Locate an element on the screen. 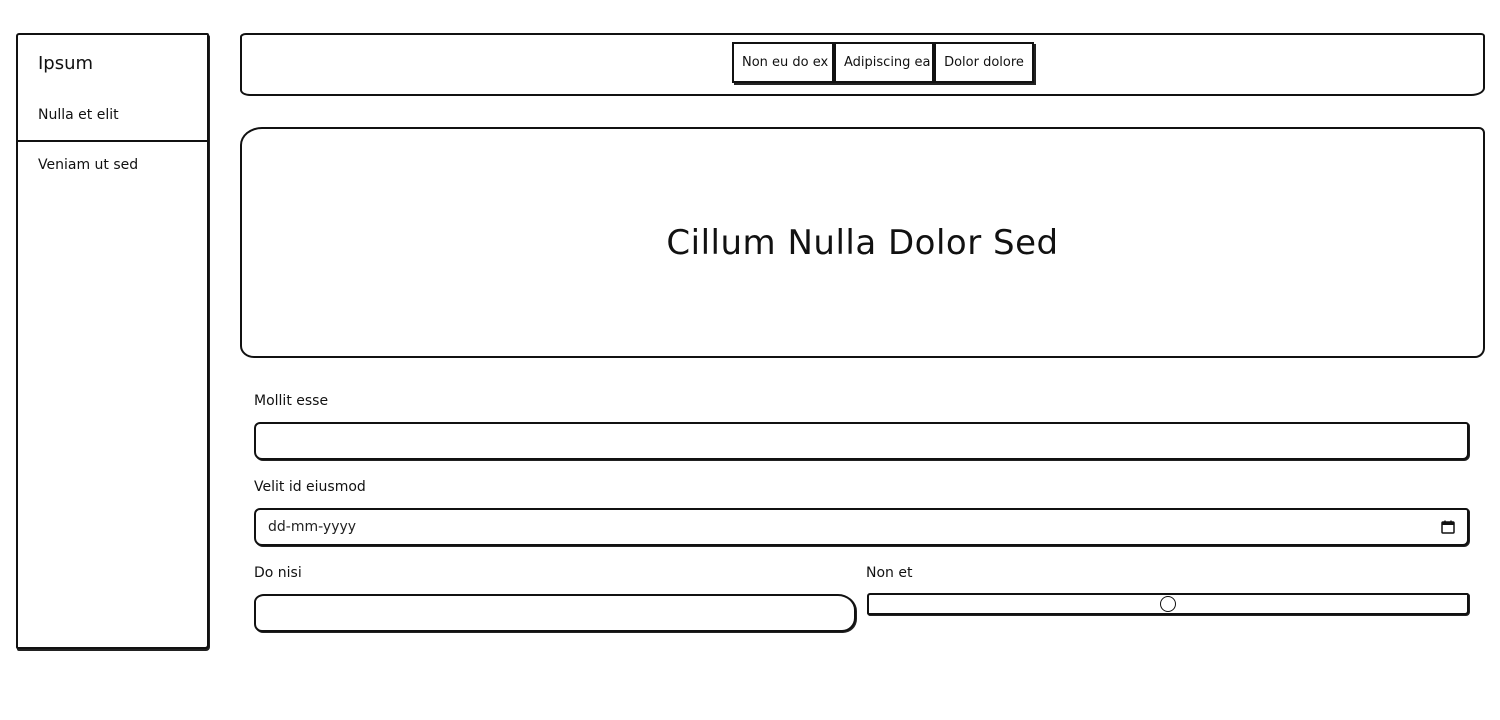 The image size is (1500, 720). hero-title: Cillum Nulla Dolor Sed is located at coordinates (862, 242).